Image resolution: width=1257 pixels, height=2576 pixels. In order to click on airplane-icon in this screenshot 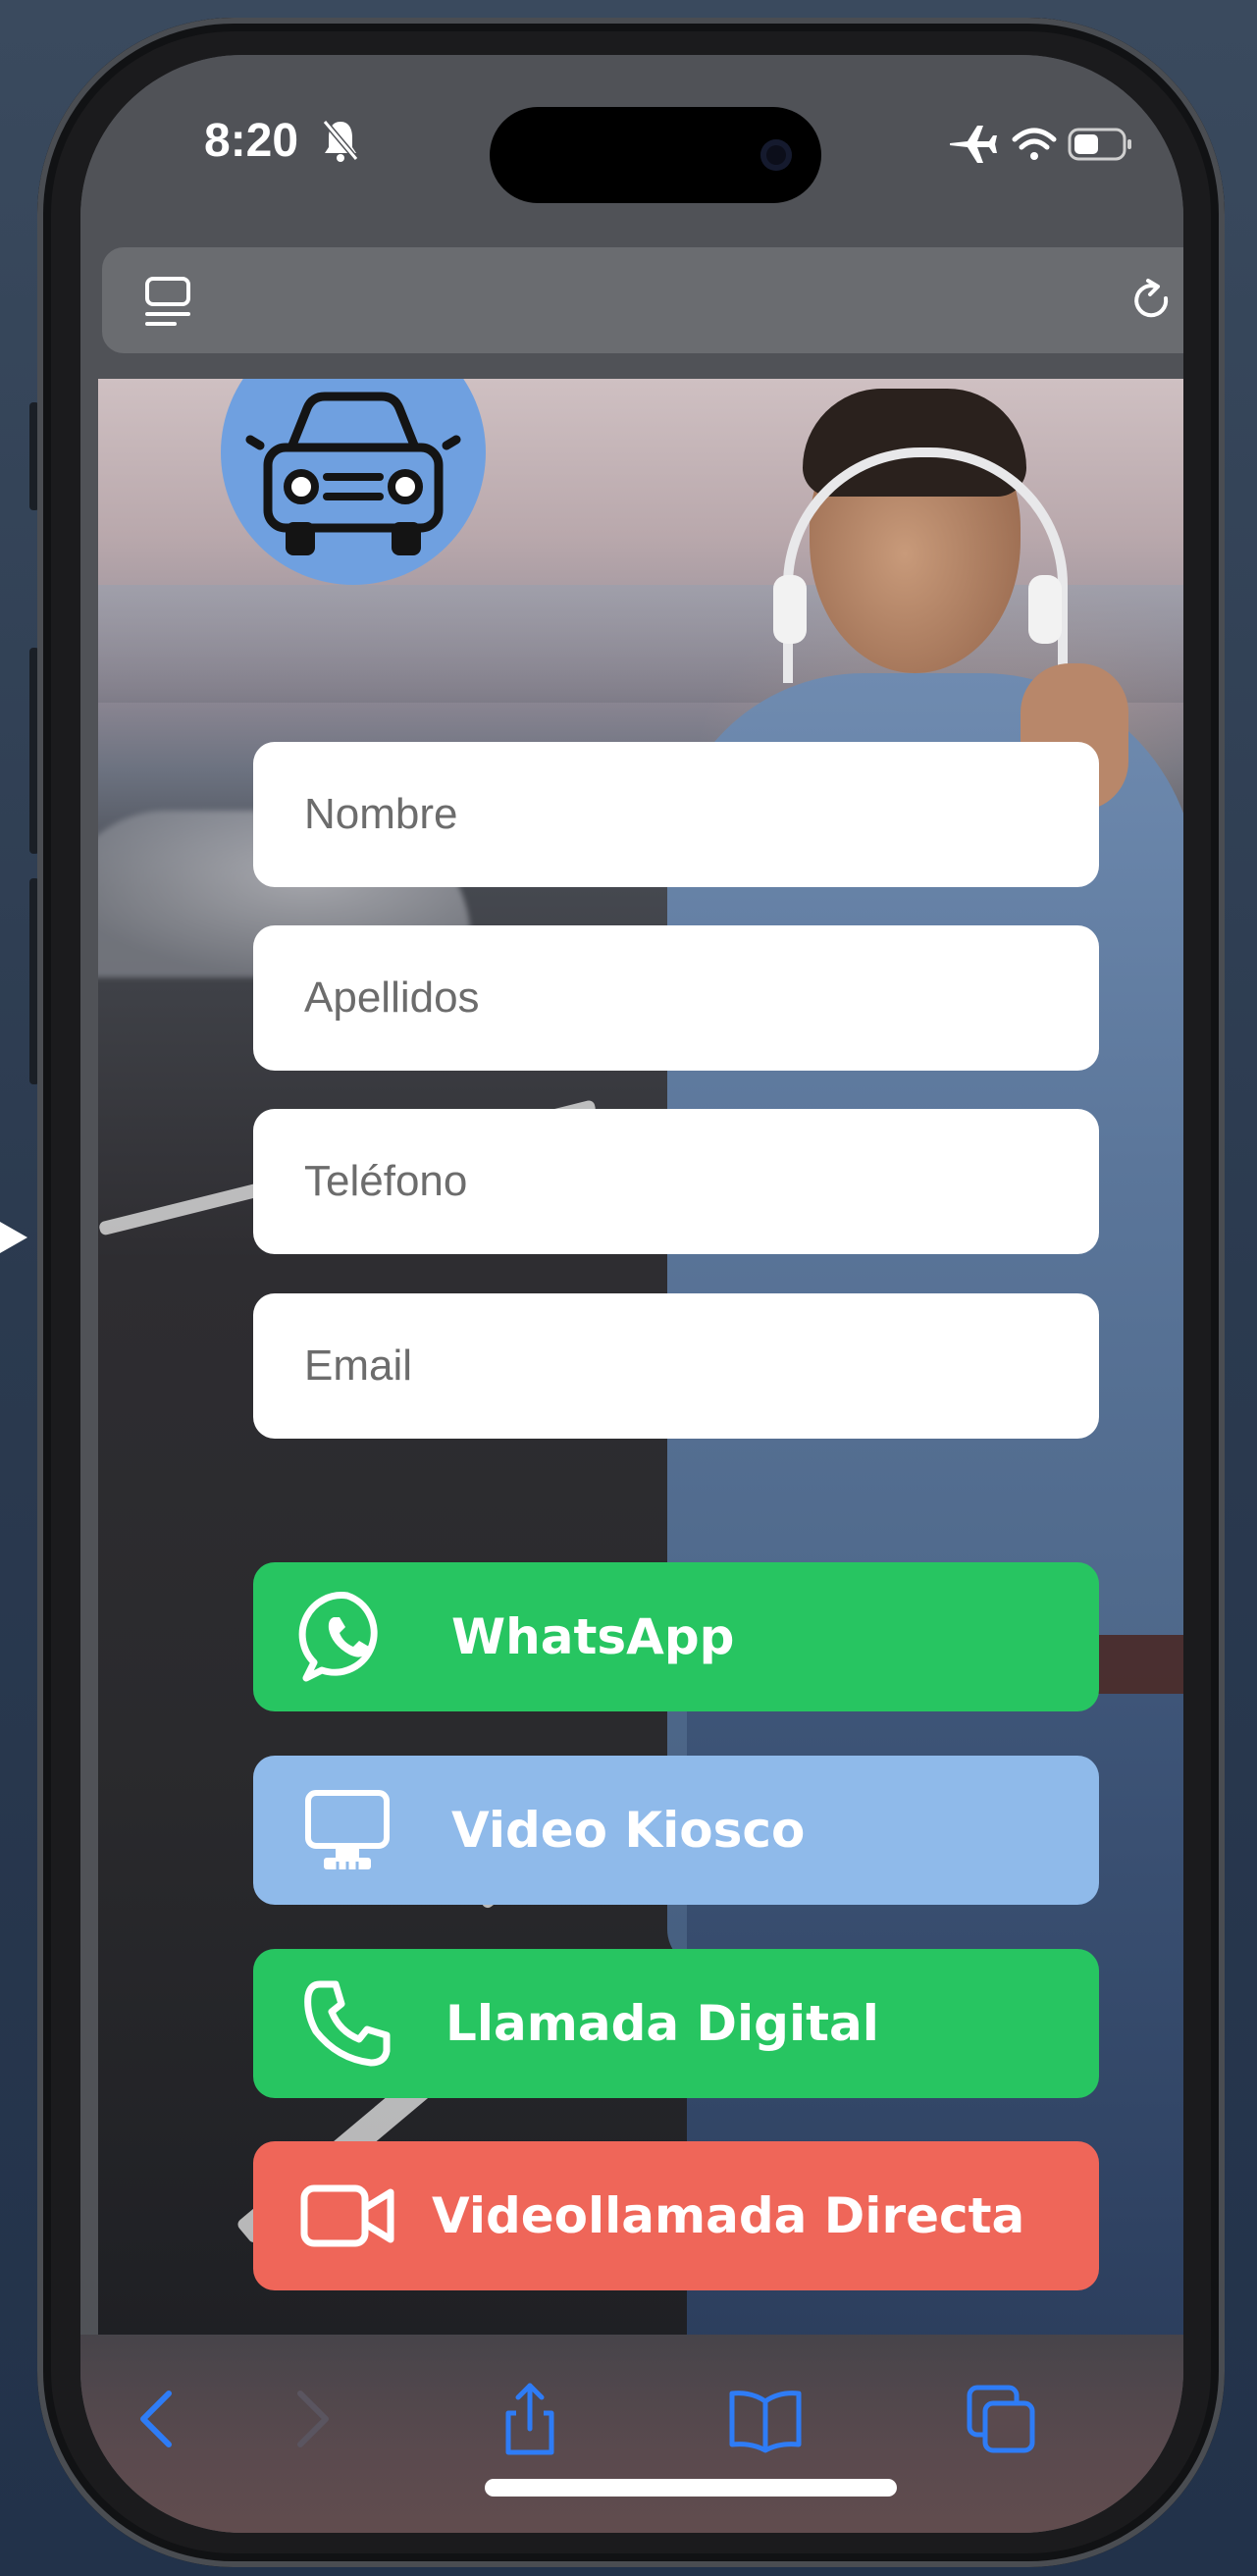, I will do `click(973, 144)`.